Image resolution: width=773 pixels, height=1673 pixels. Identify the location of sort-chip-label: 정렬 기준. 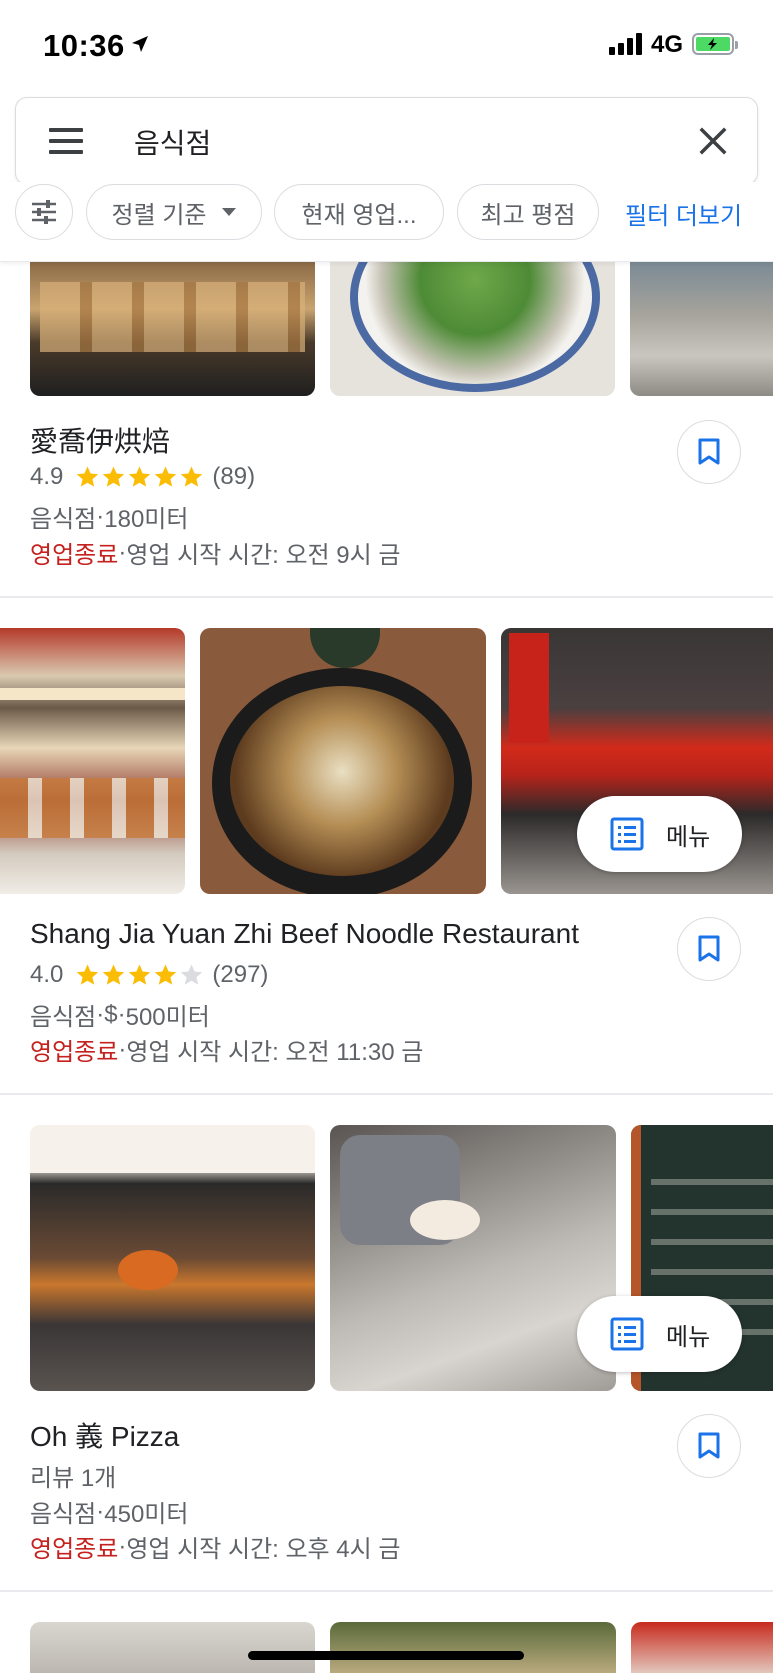
(159, 215).